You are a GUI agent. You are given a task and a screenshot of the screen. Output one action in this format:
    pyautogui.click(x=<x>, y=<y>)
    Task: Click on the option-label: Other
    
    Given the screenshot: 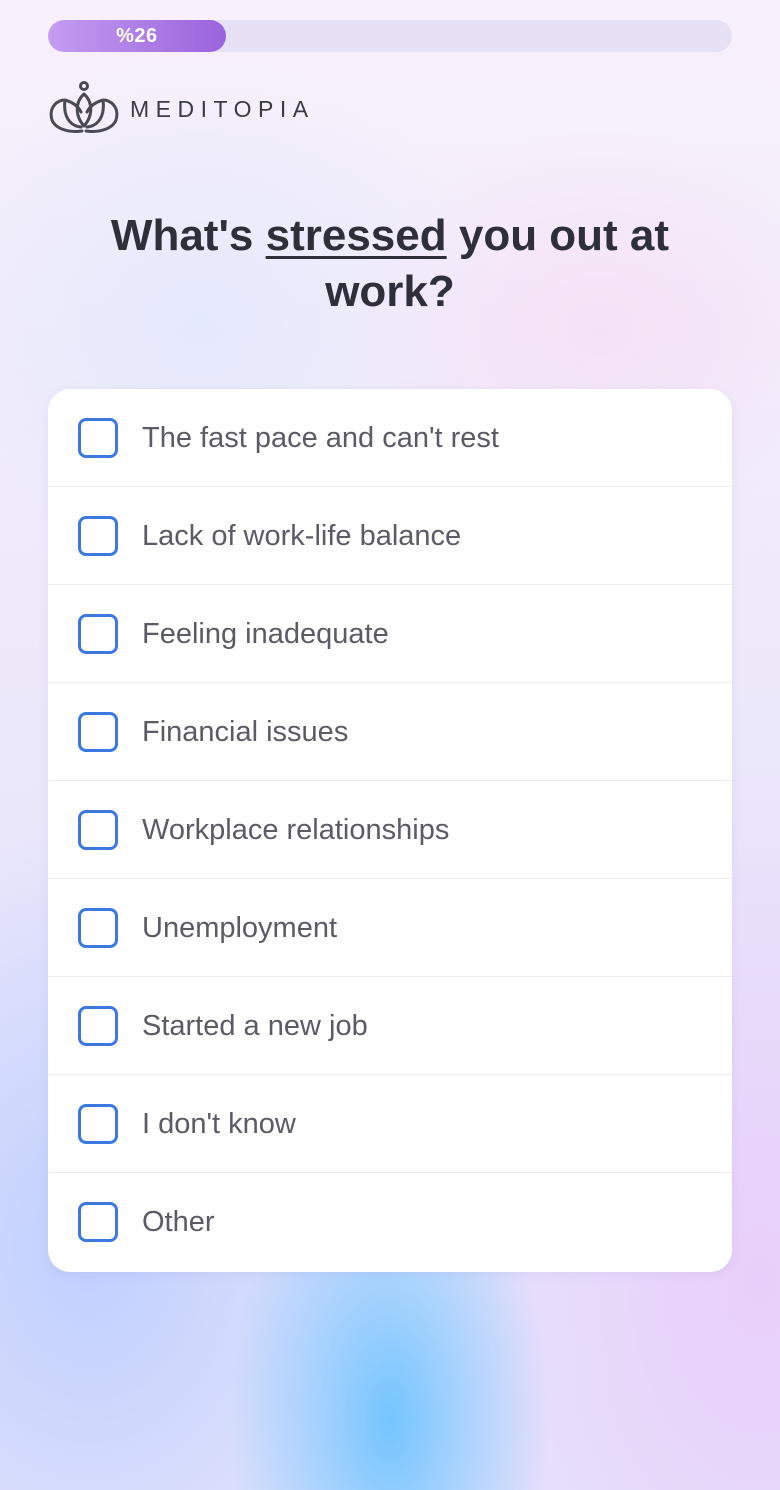 What is the action you would take?
    pyautogui.click(x=178, y=1221)
    